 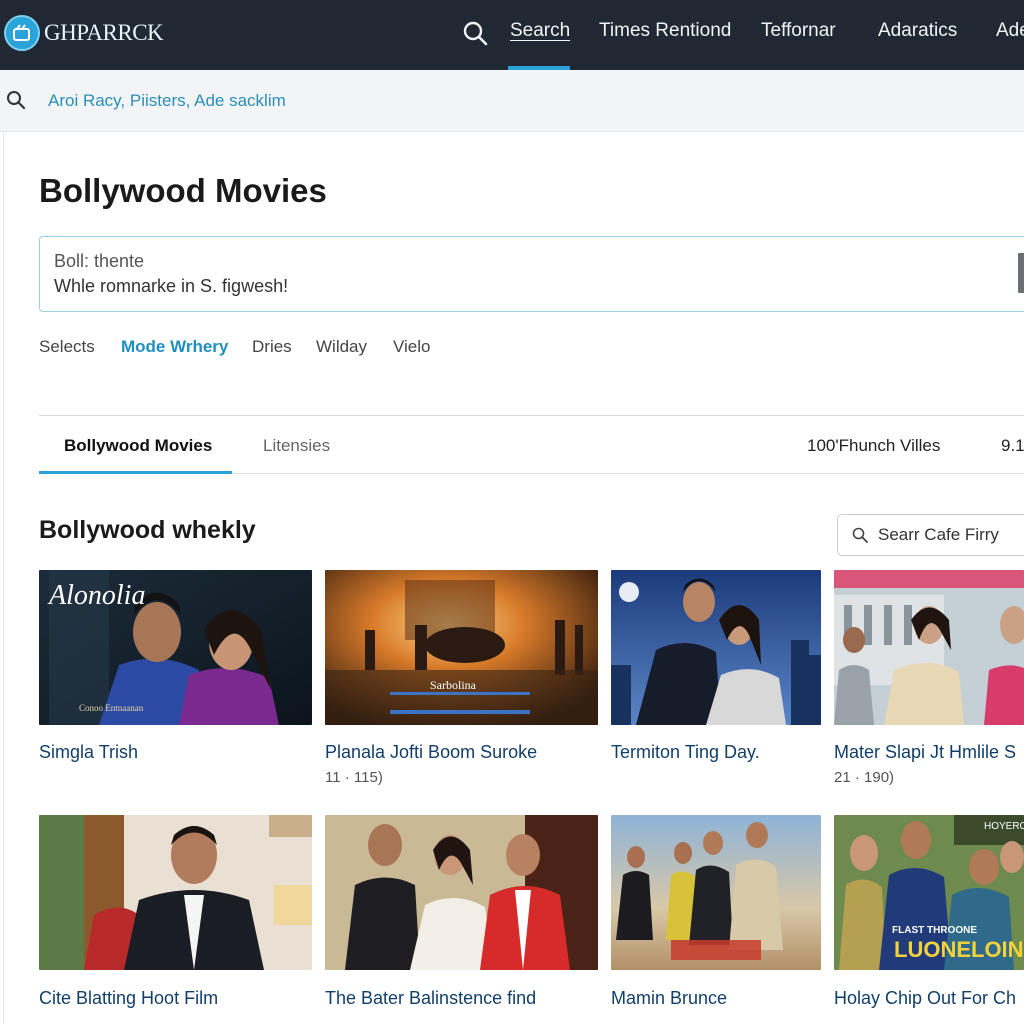 I want to click on section-divider, so click(x=531, y=415).